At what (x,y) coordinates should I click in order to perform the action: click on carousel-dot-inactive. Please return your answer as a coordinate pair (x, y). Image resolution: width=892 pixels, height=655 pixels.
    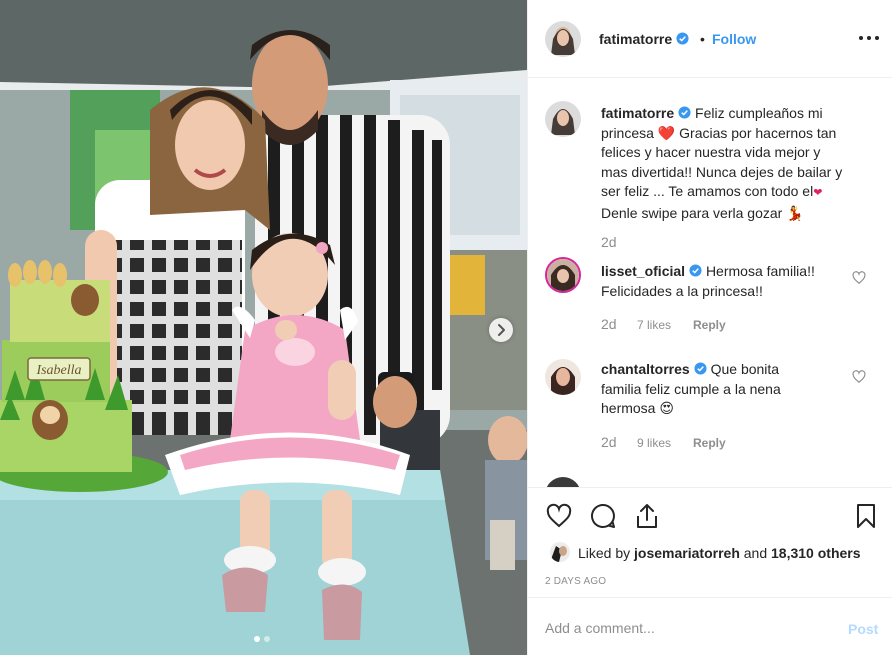
    Looking at the image, I should click on (267, 639).